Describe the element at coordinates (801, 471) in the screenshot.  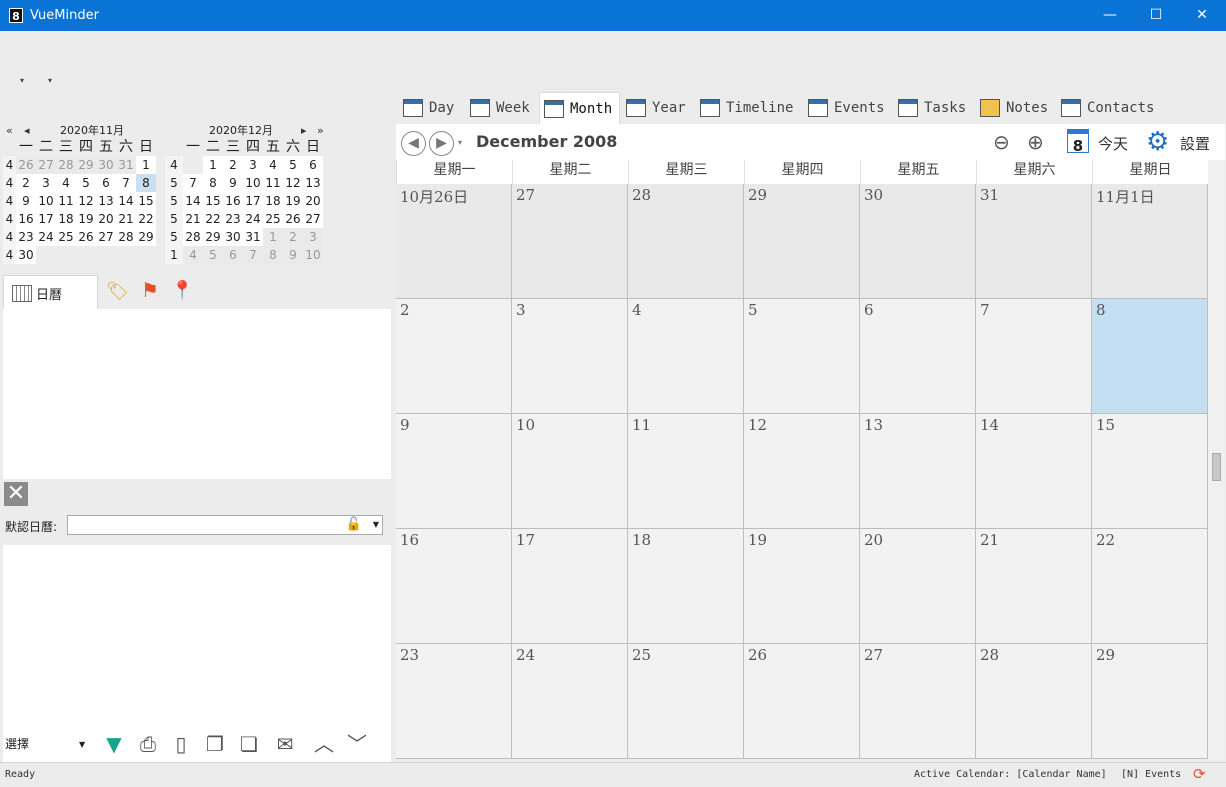
I see `day-cell: 12` at that location.